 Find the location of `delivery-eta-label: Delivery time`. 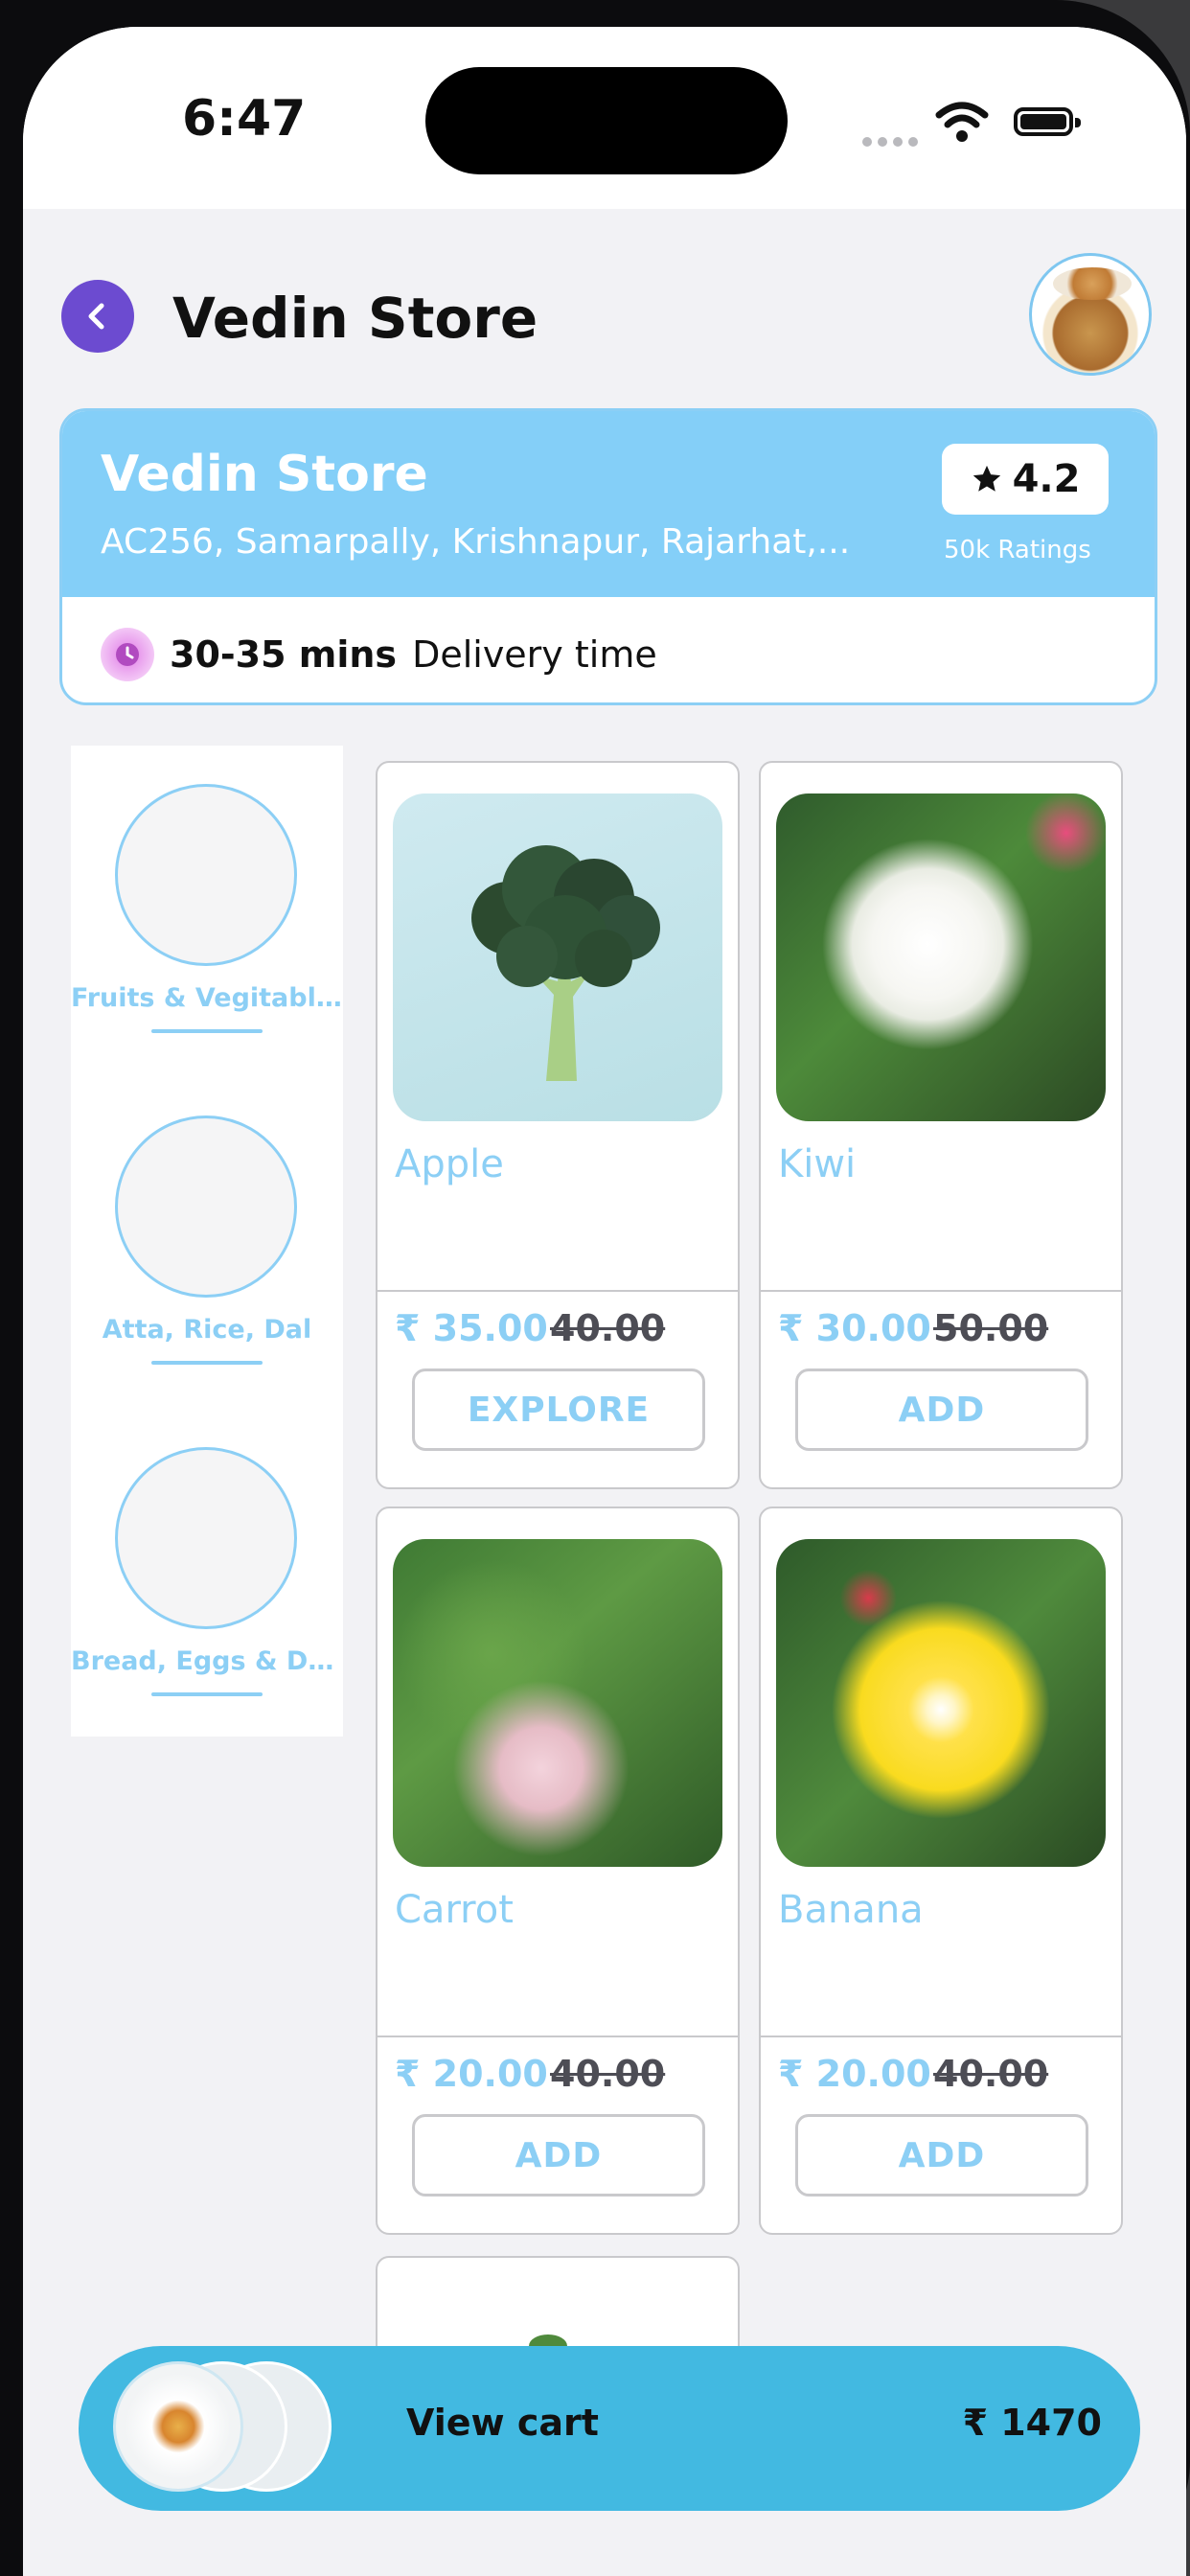

delivery-eta-label: Delivery time is located at coordinates (534, 654).